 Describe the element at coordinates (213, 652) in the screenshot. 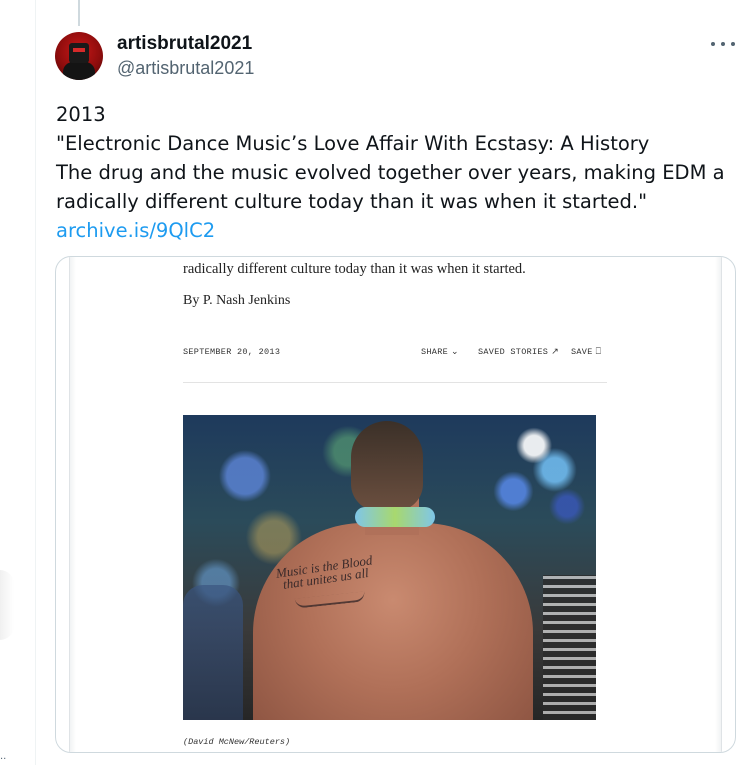

I see `photo-background-person` at that location.